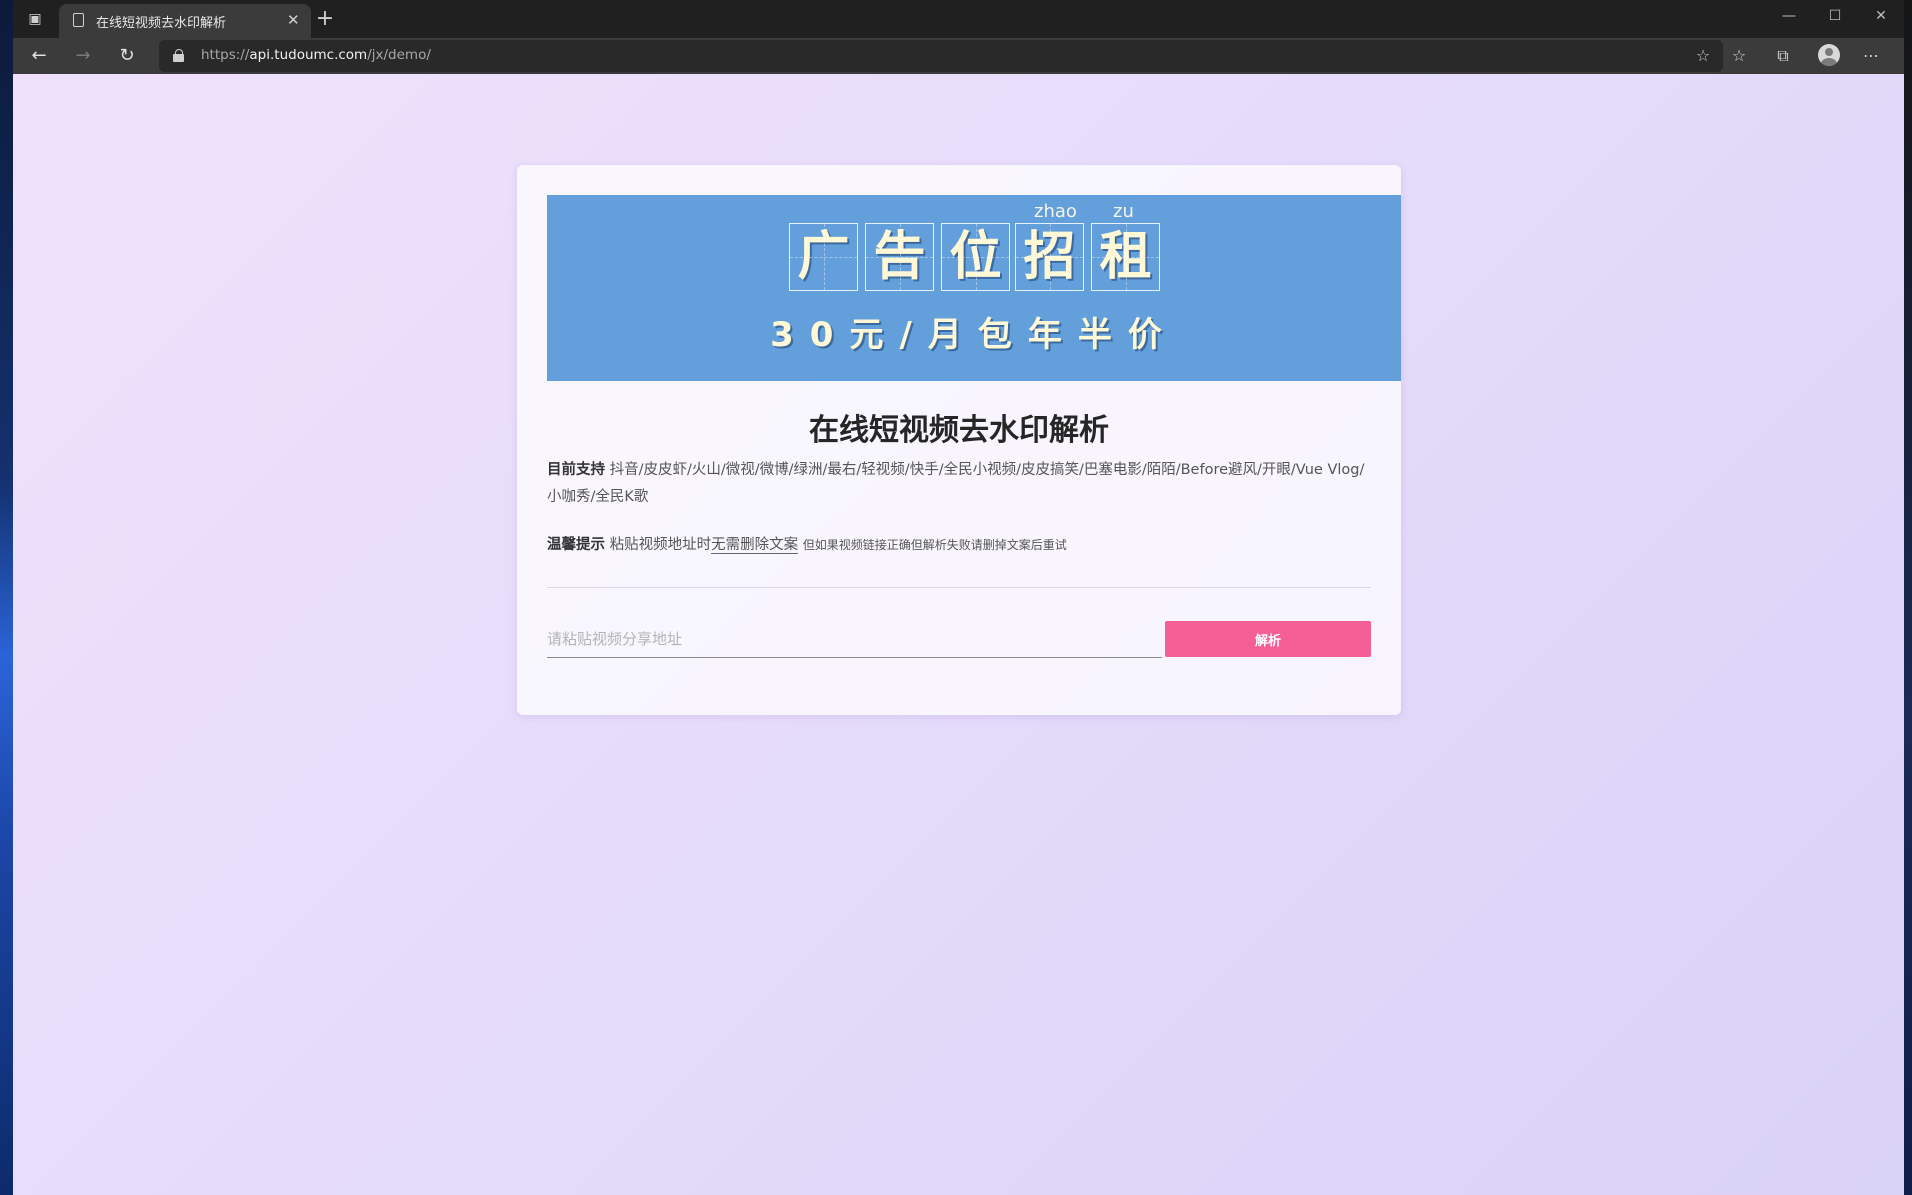  What do you see at coordinates (899, 257) in the screenshot?
I see `banner-char: 告` at bounding box center [899, 257].